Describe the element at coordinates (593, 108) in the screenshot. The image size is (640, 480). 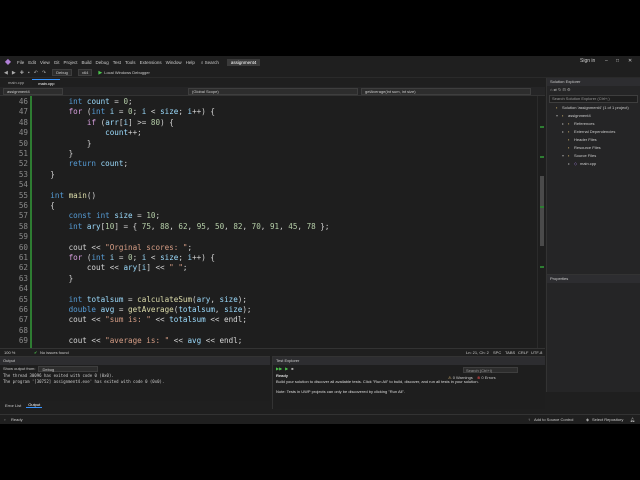
I see `tree-item: ▪ Solution 'assignment4' (1 of 1 project)` at that location.